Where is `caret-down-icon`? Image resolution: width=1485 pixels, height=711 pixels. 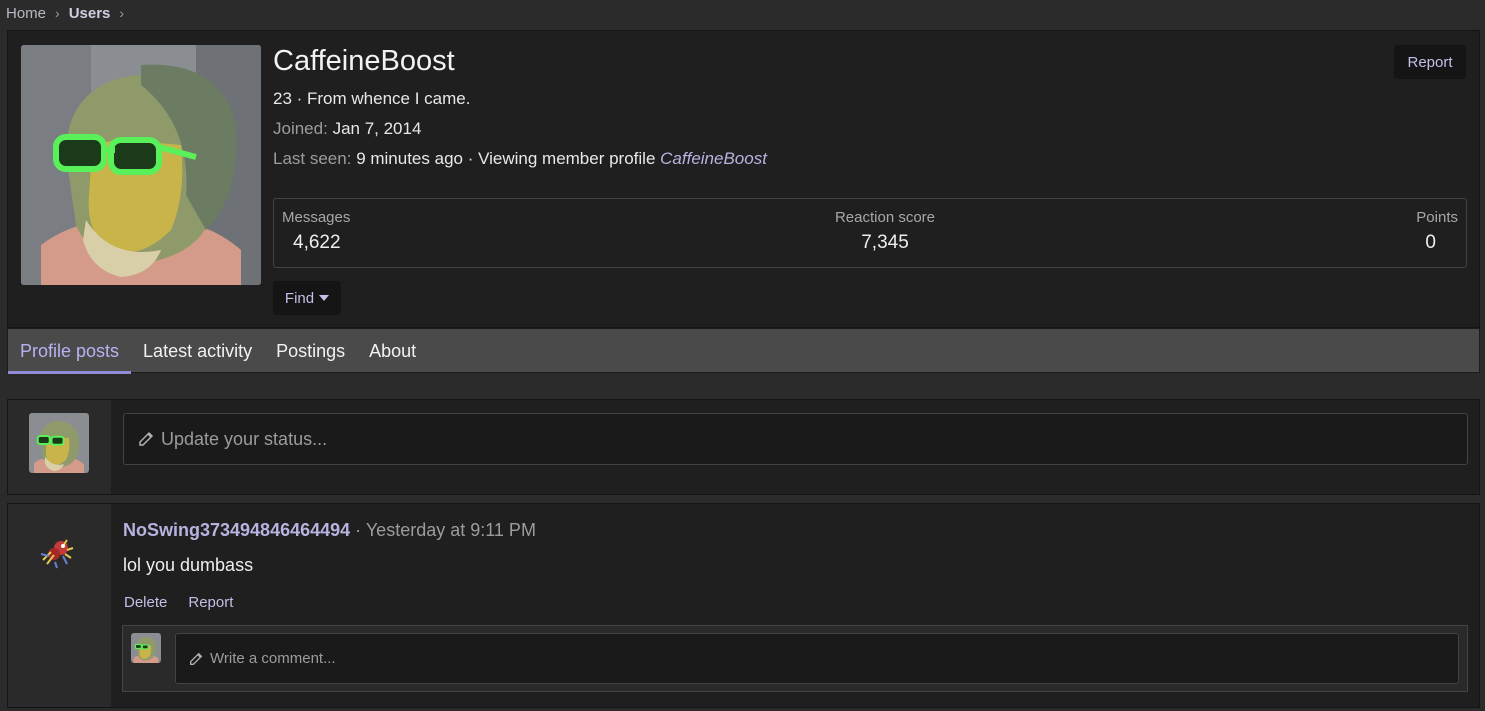
caret-down-icon is located at coordinates (324, 298).